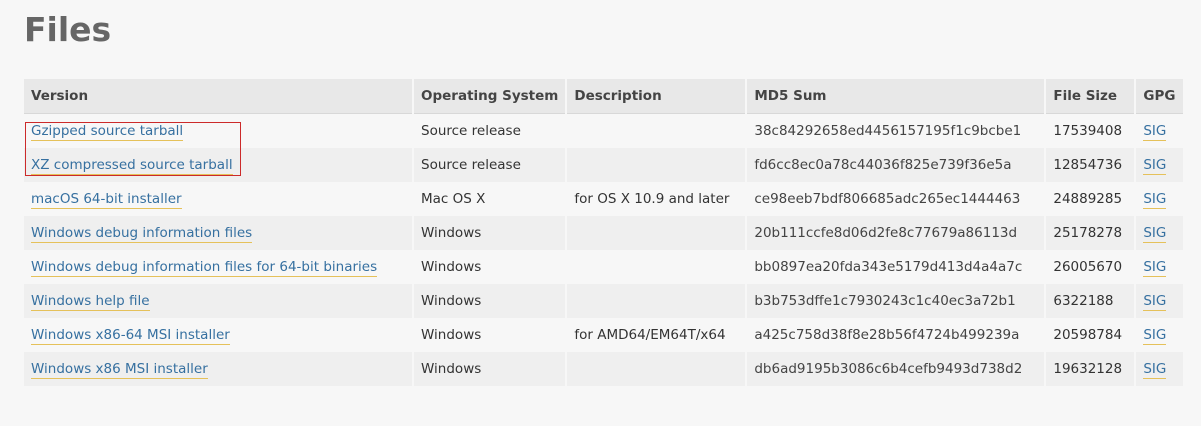 This screenshot has width=1201, height=426. Describe the element at coordinates (68, 29) in the screenshot. I see `page-title: Files` at that location.